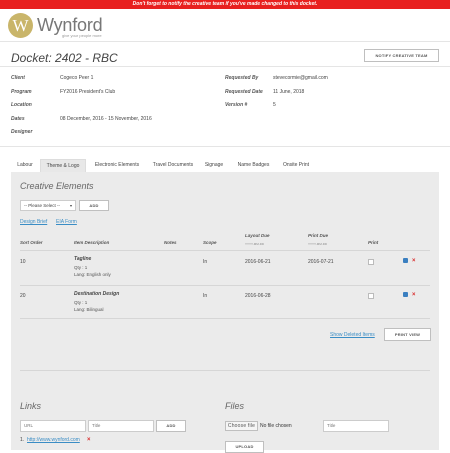 The width and height of the screenshot is (450, 453). Describe the element at coordinates (274, 105) in the screenshot. I see `version-value: 5` at that location.